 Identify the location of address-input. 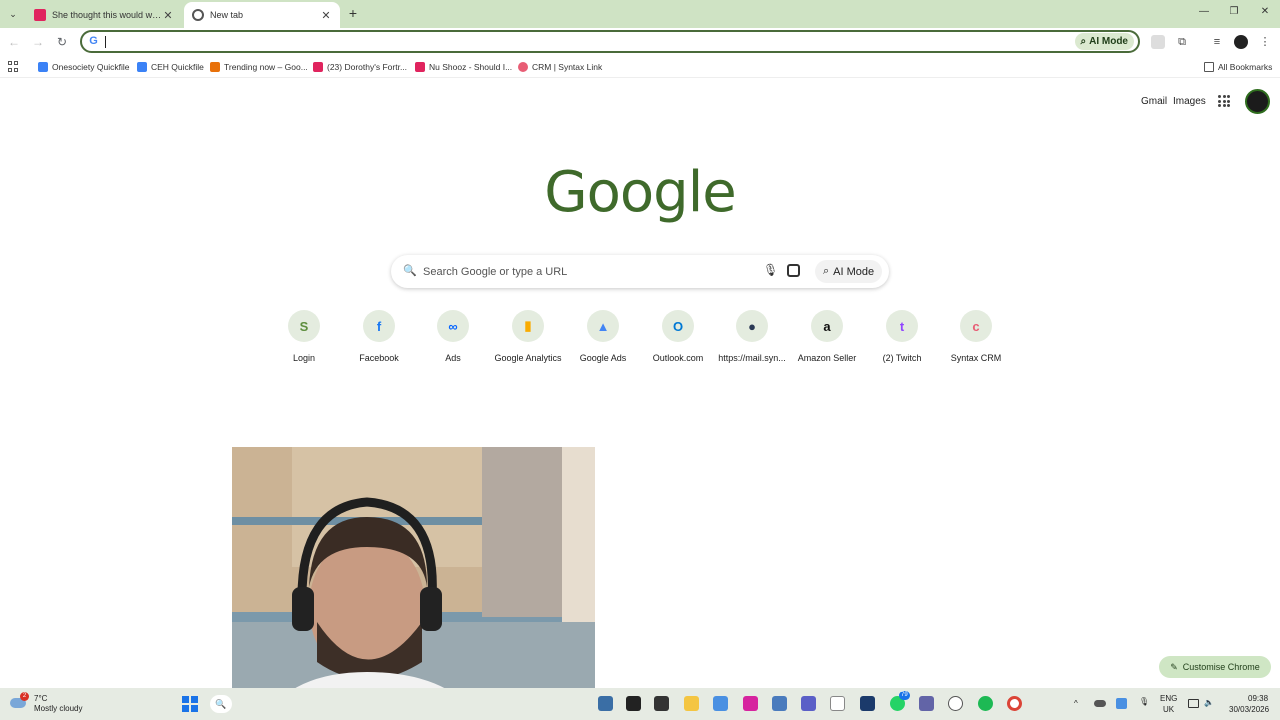
(558, 41).